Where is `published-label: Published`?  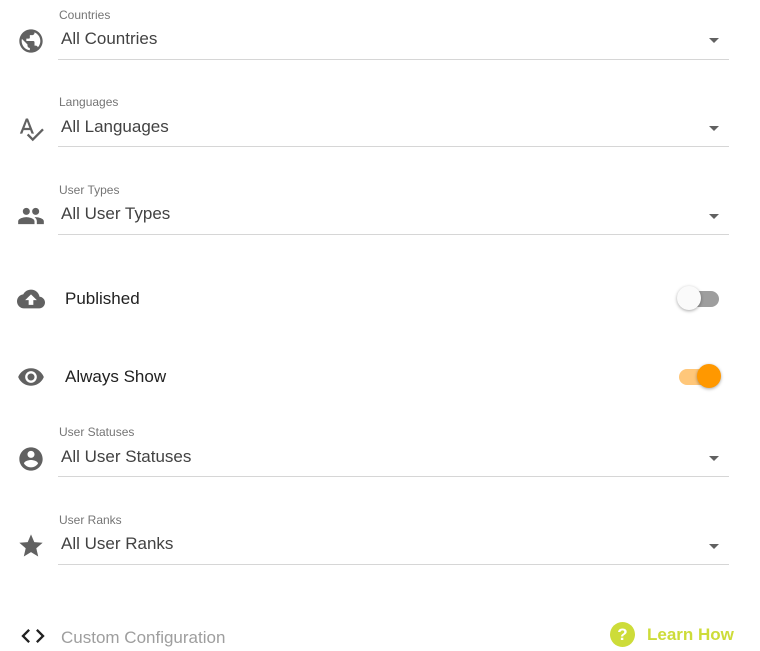 published-label: Published is located at coordinates (102, 298).